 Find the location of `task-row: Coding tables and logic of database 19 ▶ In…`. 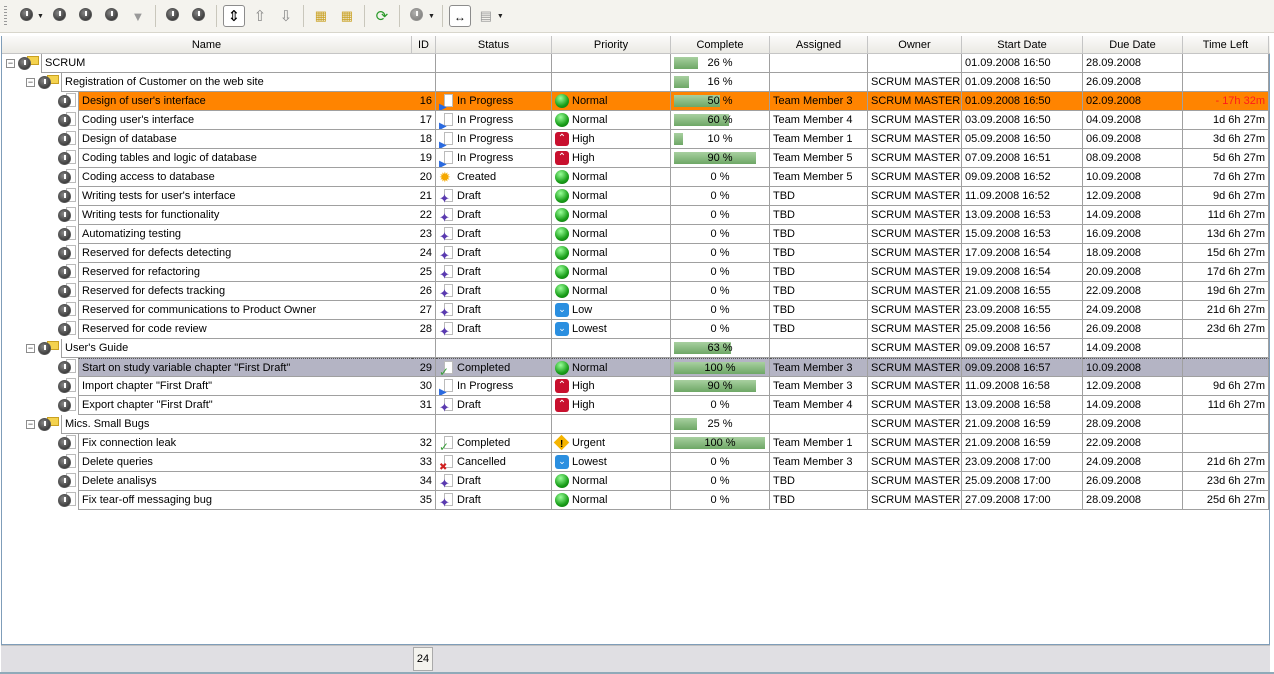

task-row: Coding tables and logic of database 19 ▶ In… is located at coordinates (636, 158).